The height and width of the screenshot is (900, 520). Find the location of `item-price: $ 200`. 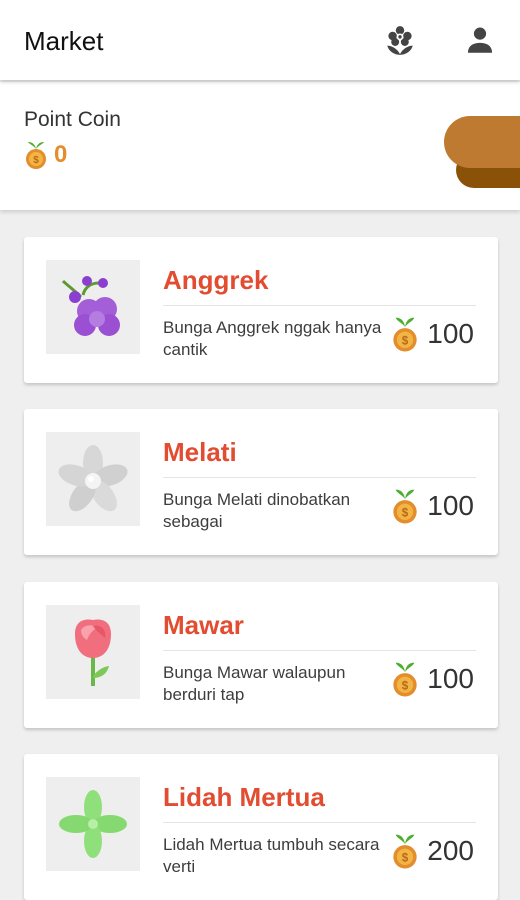

item-price: $ 200 is located at coordinates (432, 851).